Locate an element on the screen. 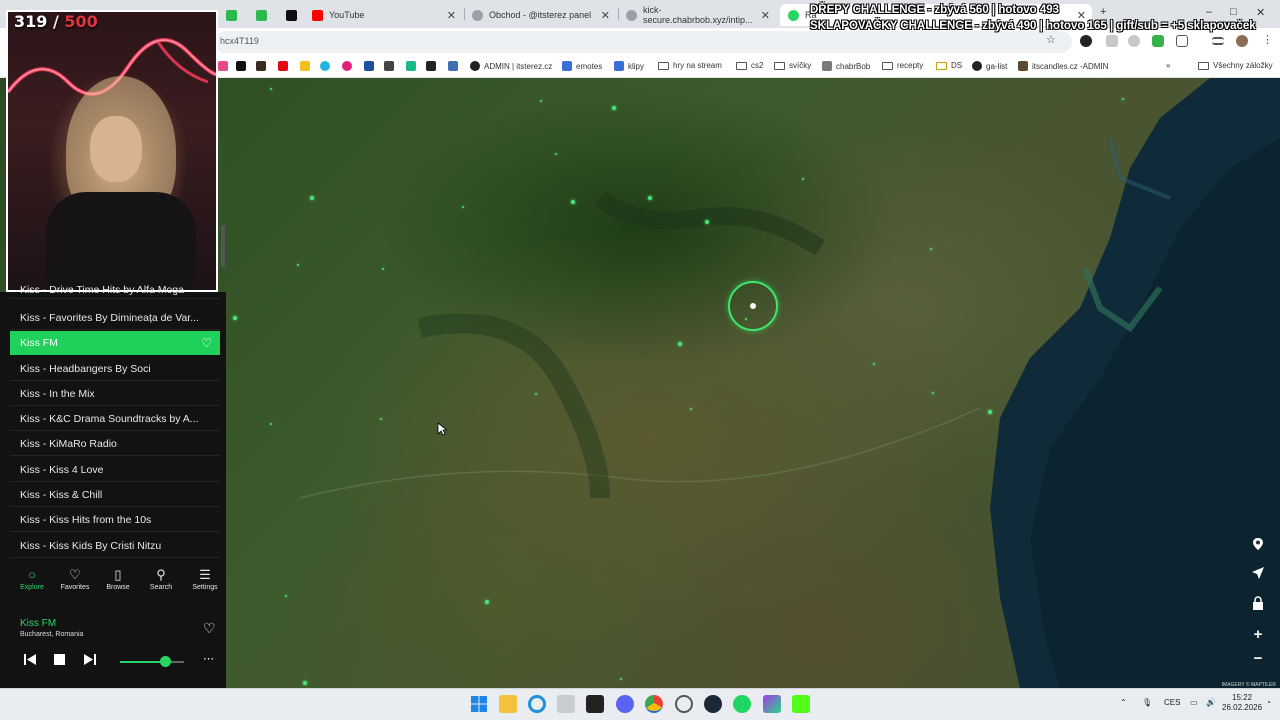  bookmark-folder-recepty: recepty is located at coordinates (902, 65).